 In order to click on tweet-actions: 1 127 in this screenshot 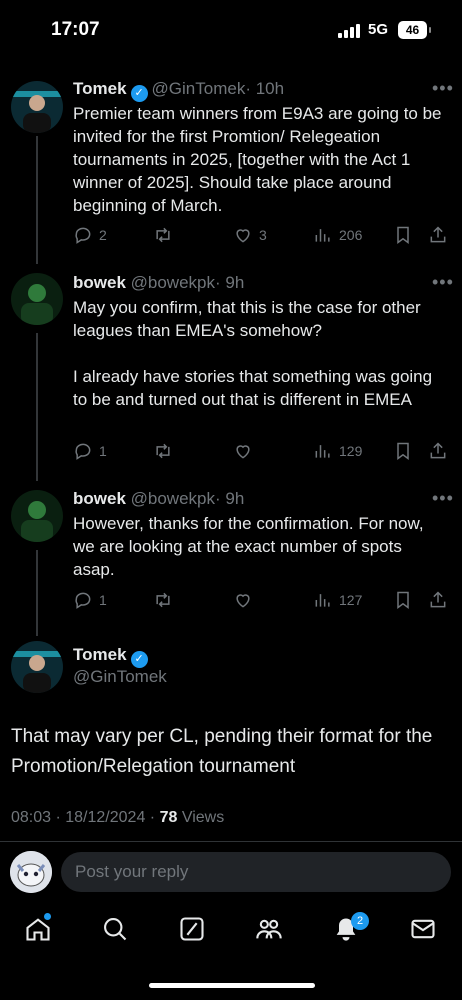, I will do `click(263, 600)`.